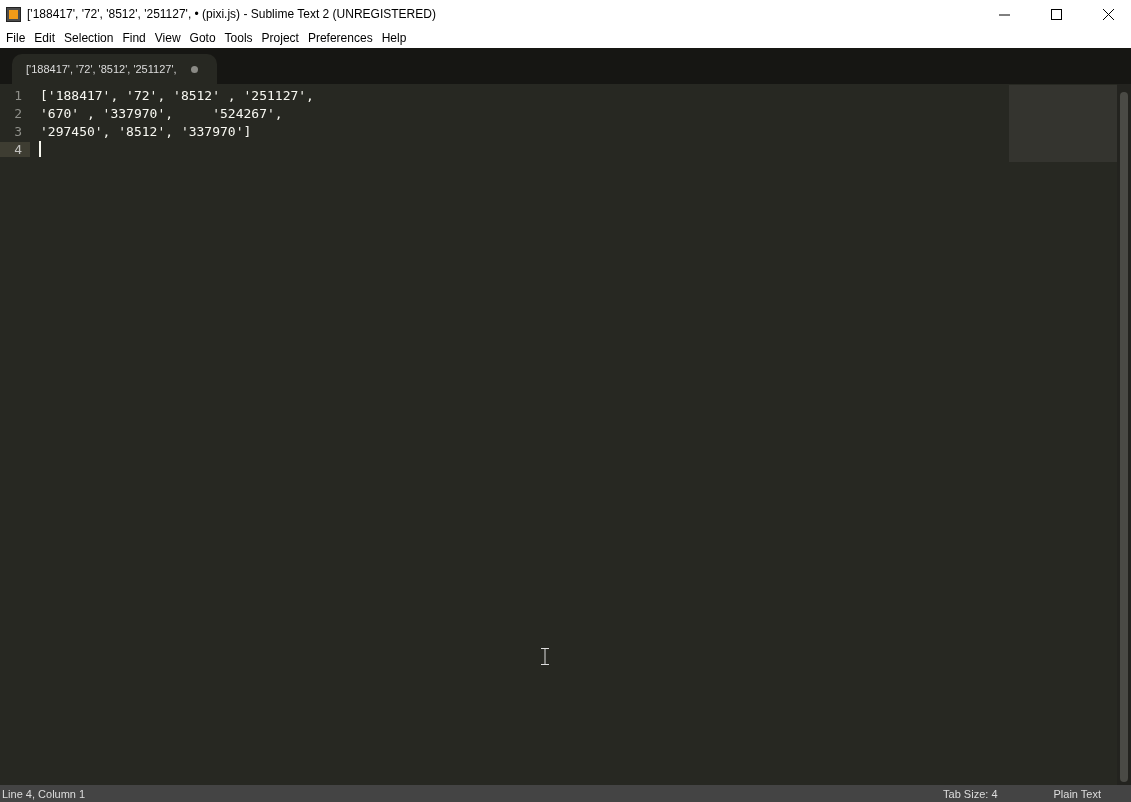 This screenshot has width=1131, height=802. Describe the element at coordinates (232, 14) in the screenshot. I see `window-title: ['188417', '72', '8512', '251127', • (pixi.js) - Sublime Text 2 (UNREGISTERED)` at that location.